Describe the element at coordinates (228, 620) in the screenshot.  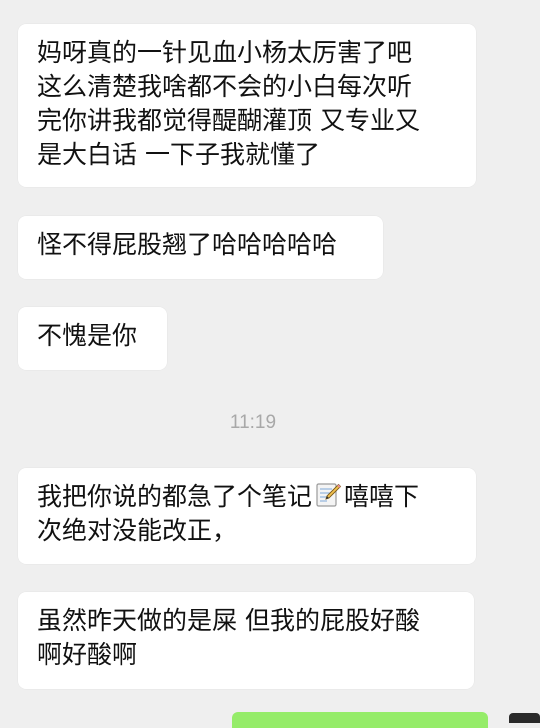
I see `message-text: 虽然昨天做的是屎 但我的屁股好酸` at that location.